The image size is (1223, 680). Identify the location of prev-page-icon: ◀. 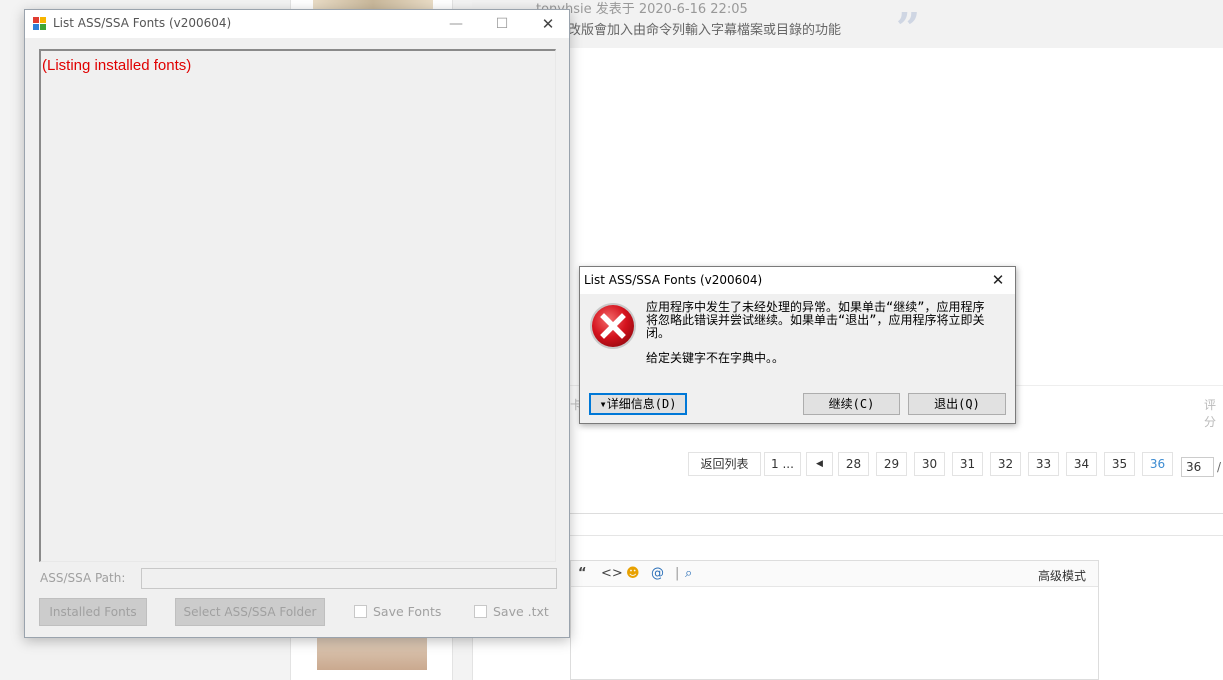
(819, 464).